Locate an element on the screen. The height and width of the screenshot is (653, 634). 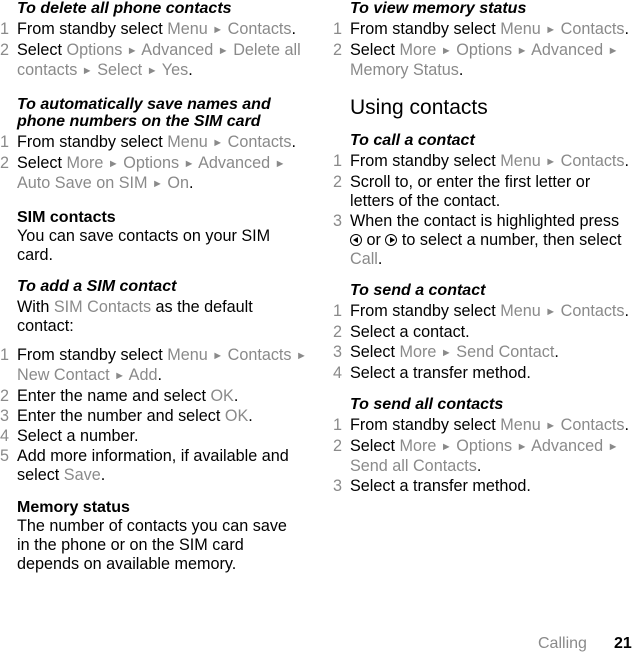
paragraph: You can save contacts on your SIM card. is located at coordinates (144, 245).